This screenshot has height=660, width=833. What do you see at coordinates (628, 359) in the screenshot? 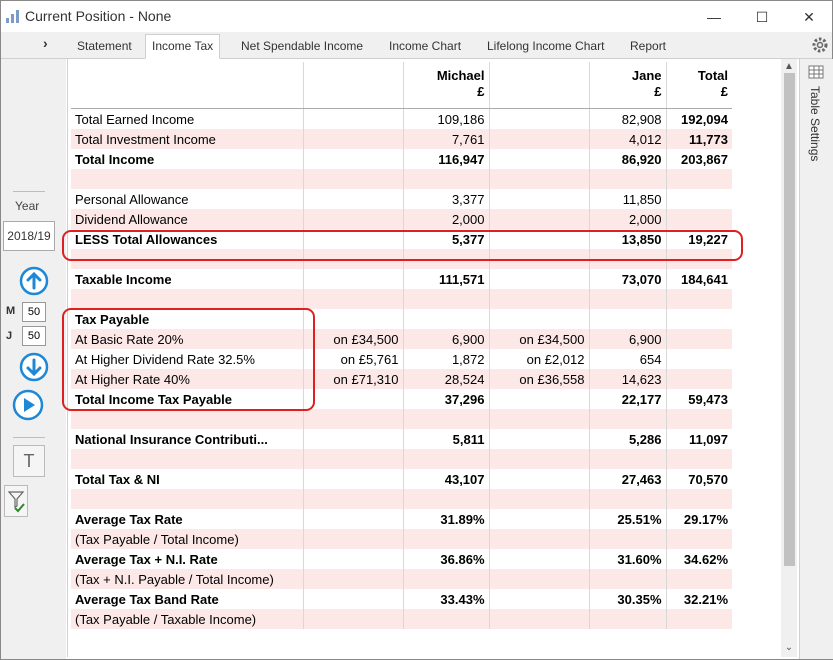
I see `jane-value-cell: 654` at bounding box center [628, 359].